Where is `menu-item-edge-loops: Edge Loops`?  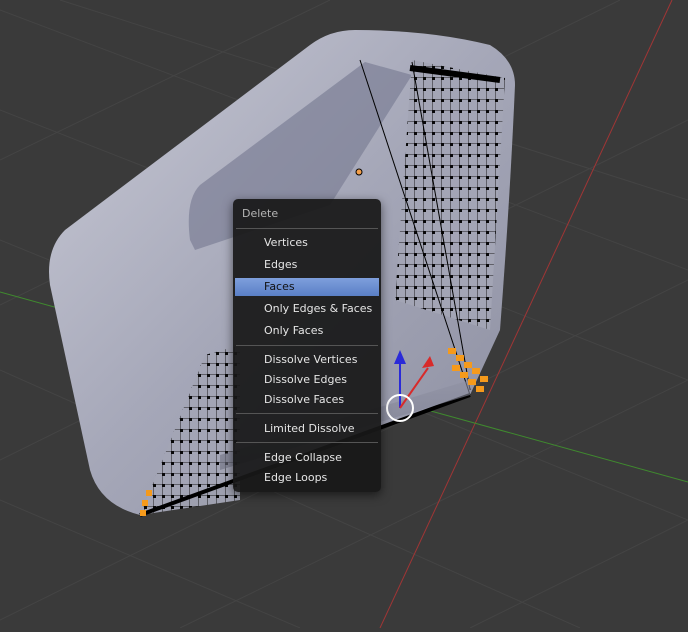
menu-item-edge-loops: Edge Loops is located at coordinates (307, 478).